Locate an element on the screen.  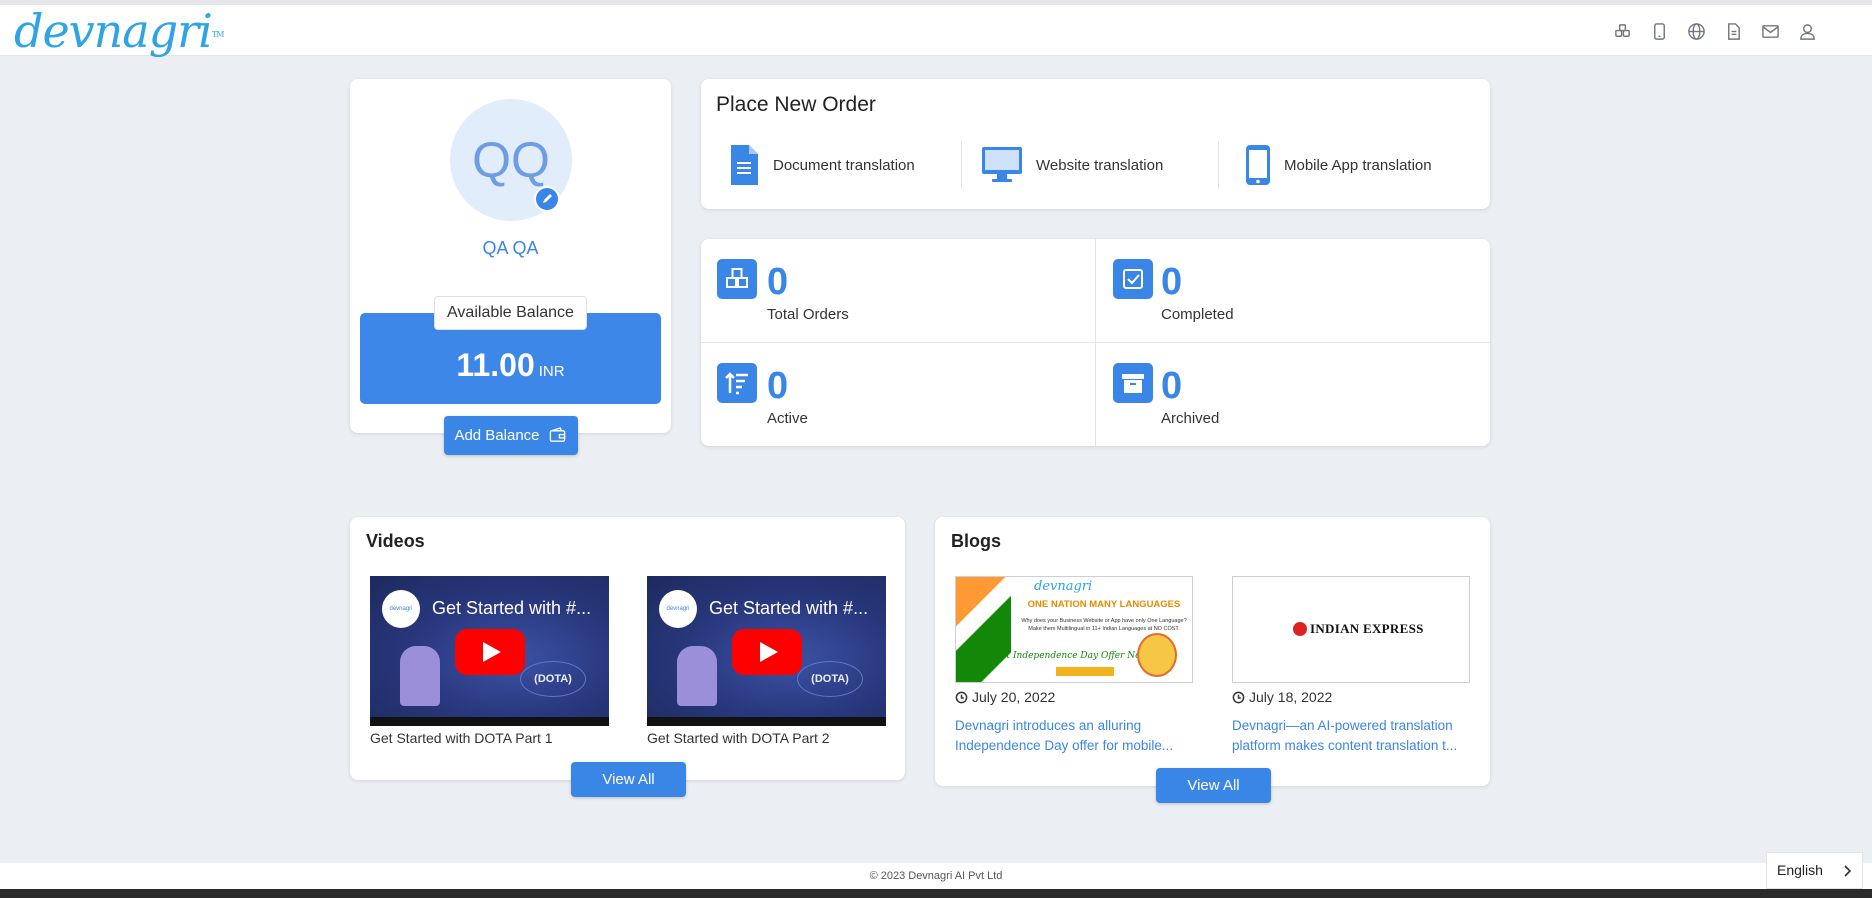
devnagri-logo: devnagriTM is located at coordinates (119, 31).